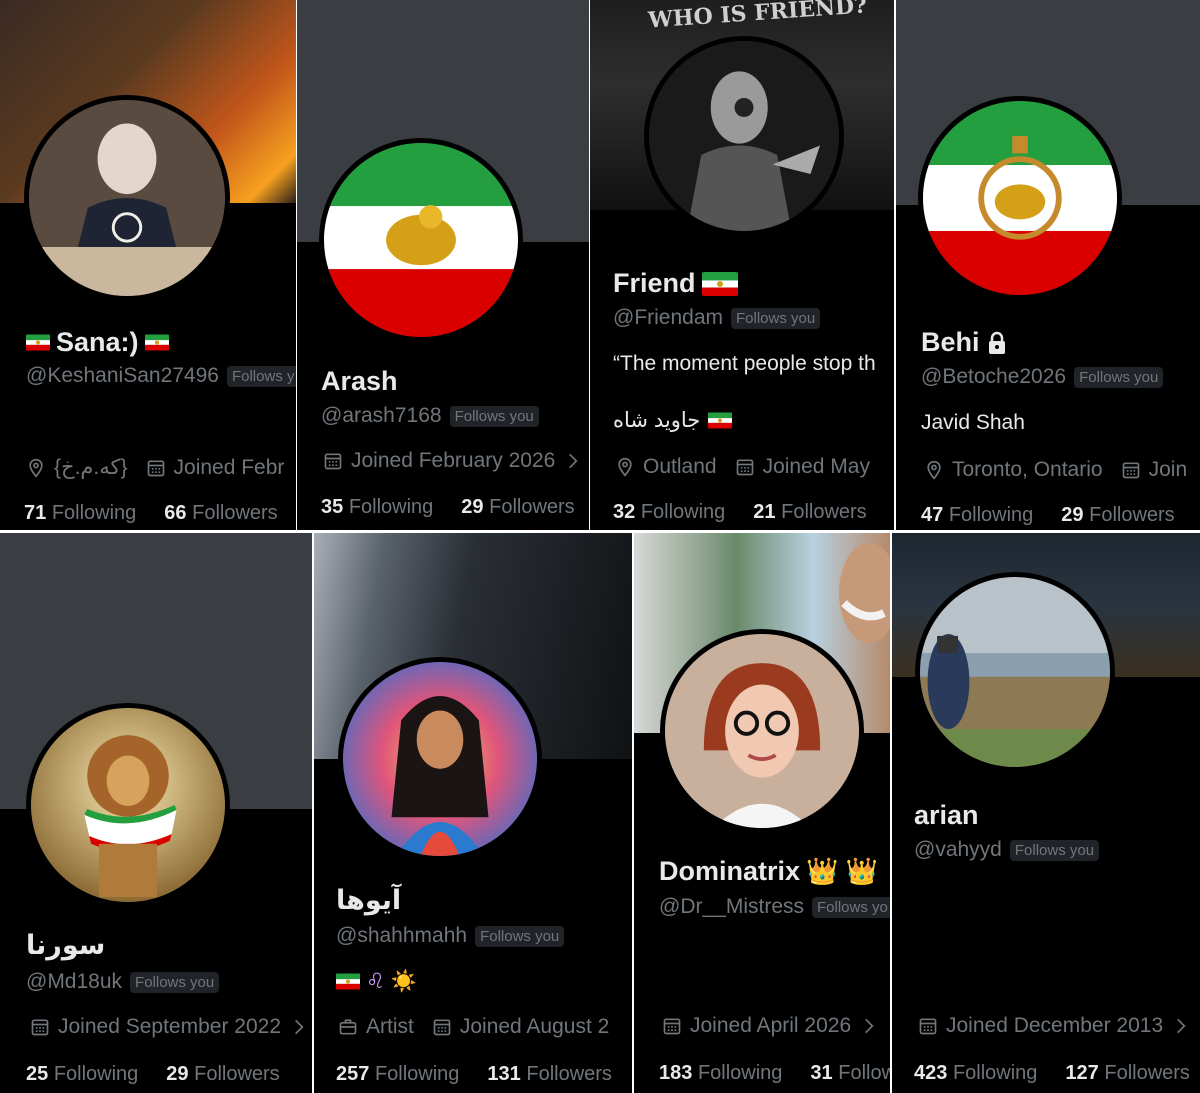 This screenshot has width=1200, height=1093. I want to click on following-link: 25 Following, so click(82, 1074).